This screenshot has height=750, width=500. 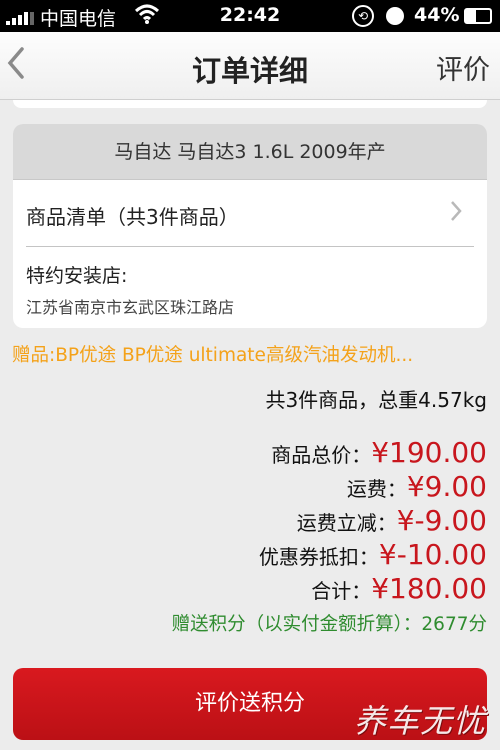 I want to click on alarm-icon, so click(x=395, y=16).